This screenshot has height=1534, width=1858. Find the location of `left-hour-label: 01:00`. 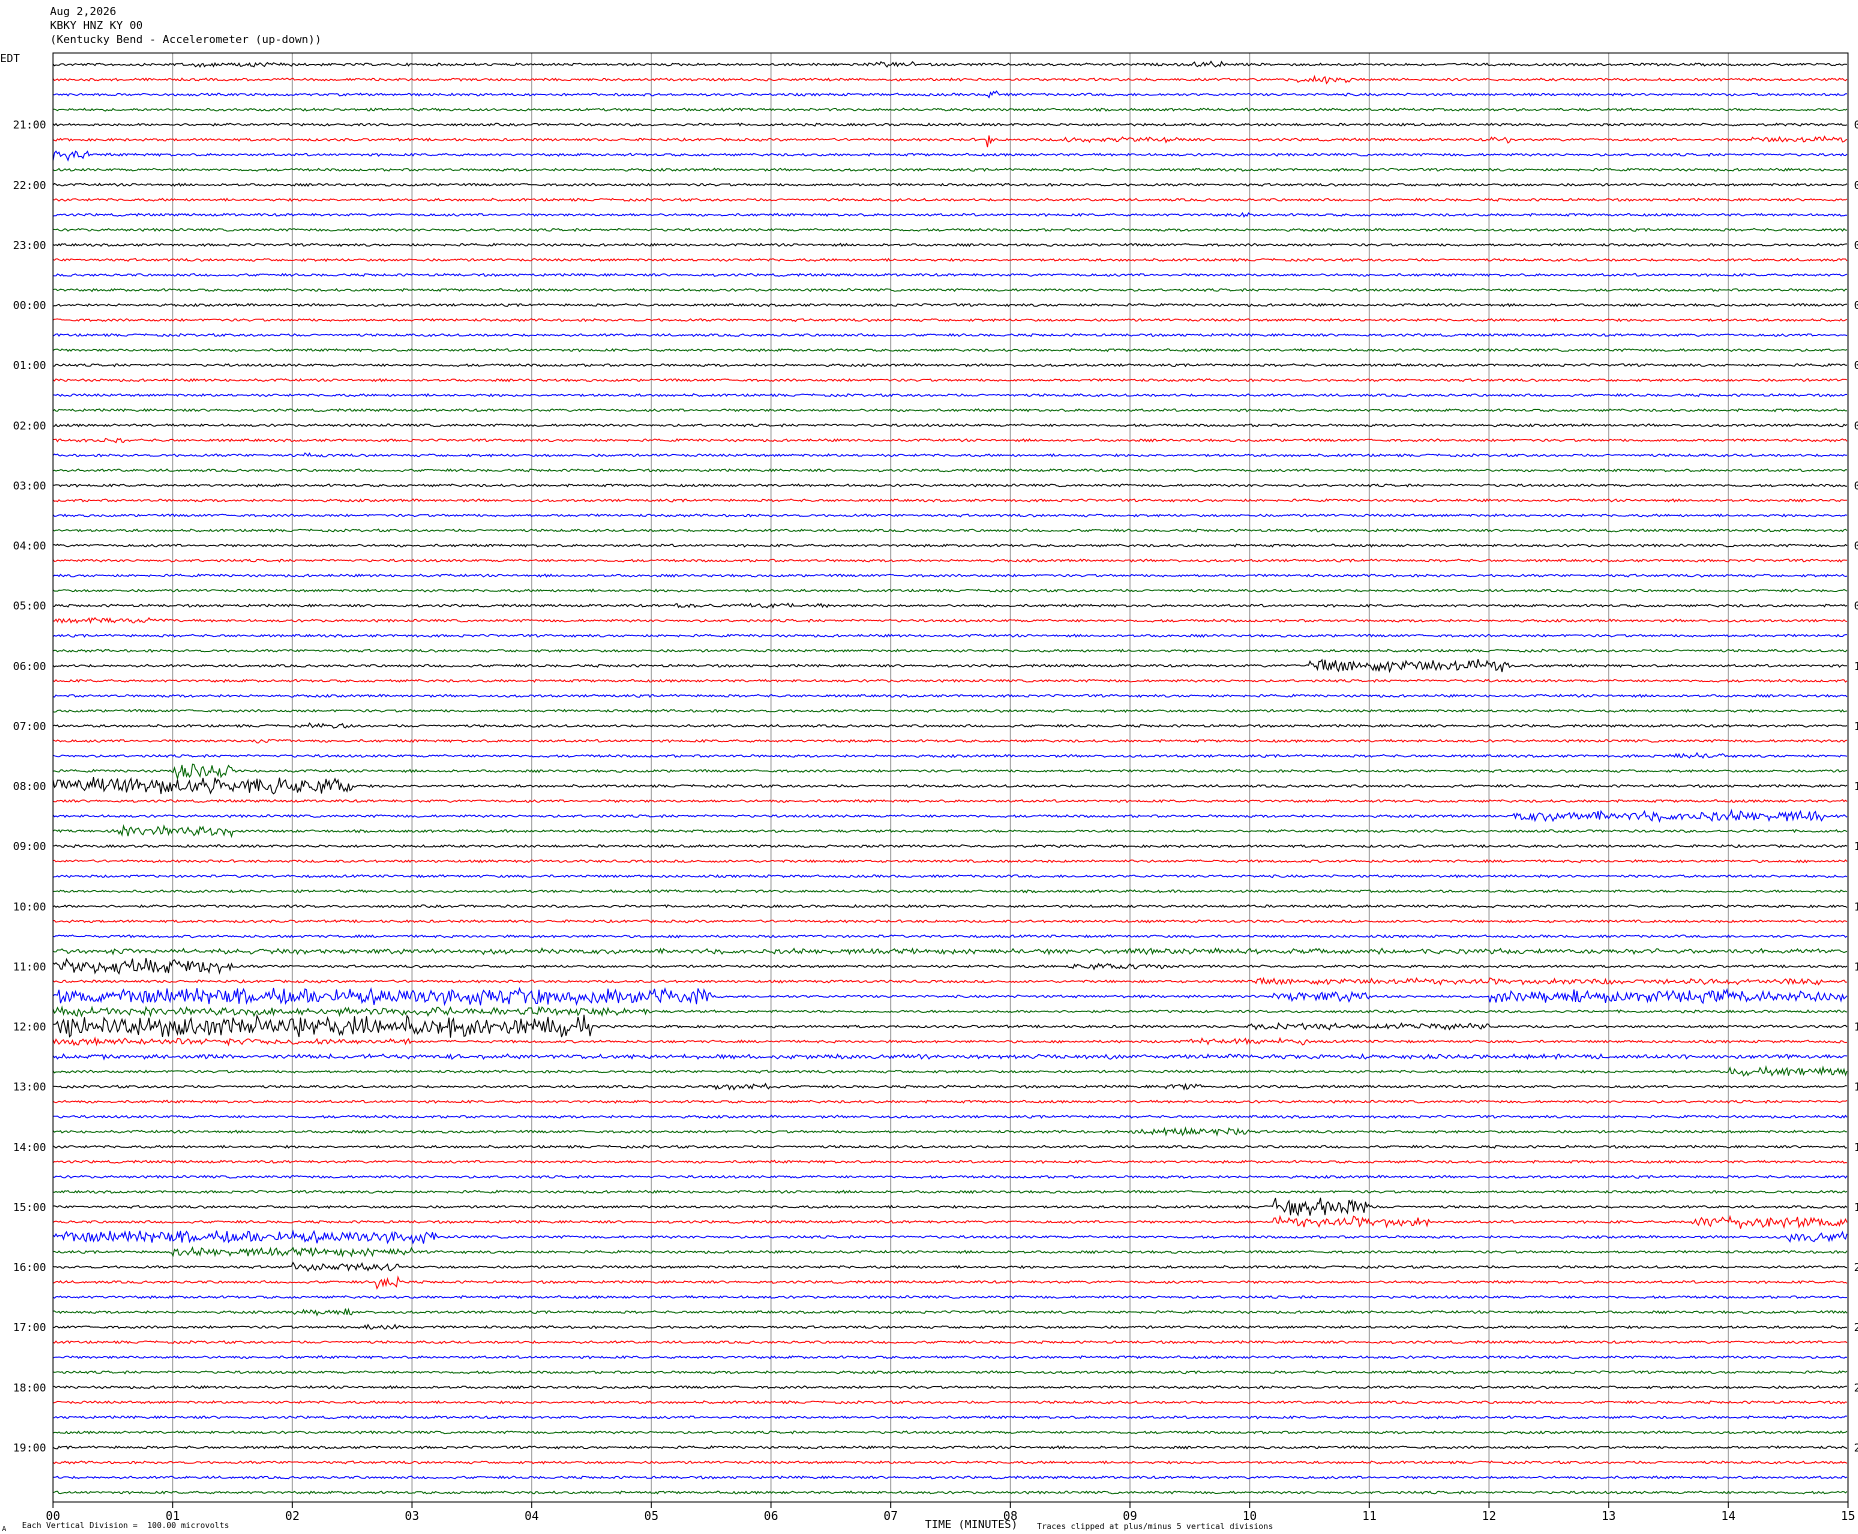

left-hour-label: 01:00 is located at coordinates (29, 365).